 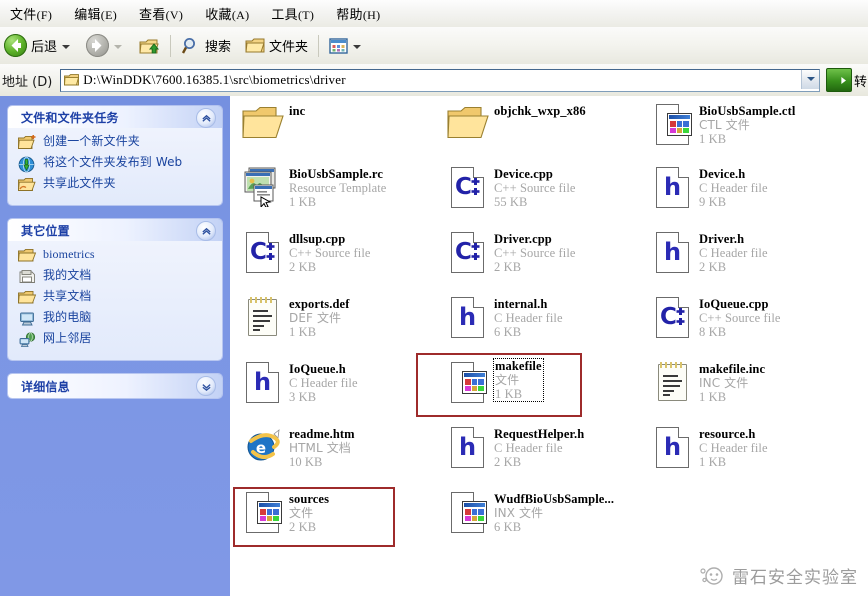 What do you see at coordinates (523, 174) in the screenshot?
I see `file-name: Device.cpp` at bounding box center [523, 174].